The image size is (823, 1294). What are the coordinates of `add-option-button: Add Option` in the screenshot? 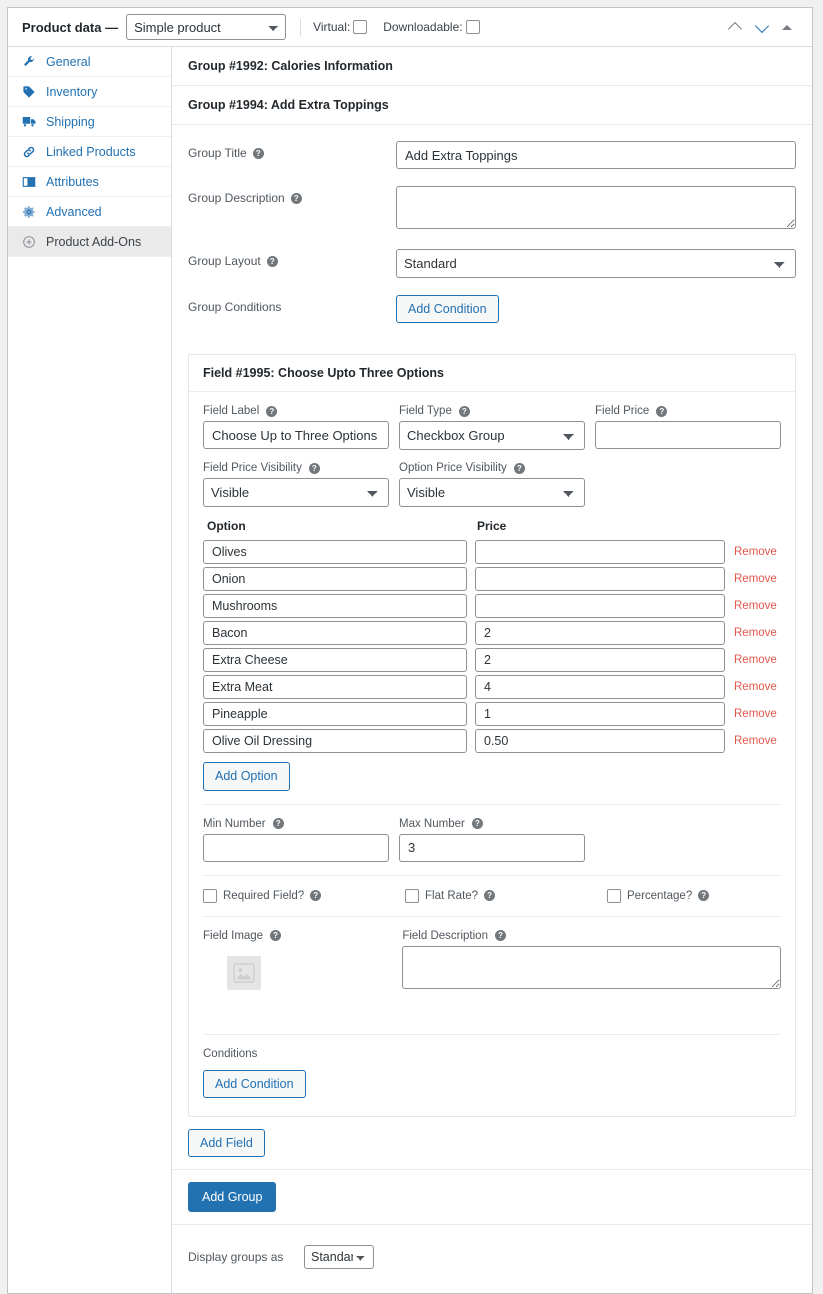 It's located at (246, 776).